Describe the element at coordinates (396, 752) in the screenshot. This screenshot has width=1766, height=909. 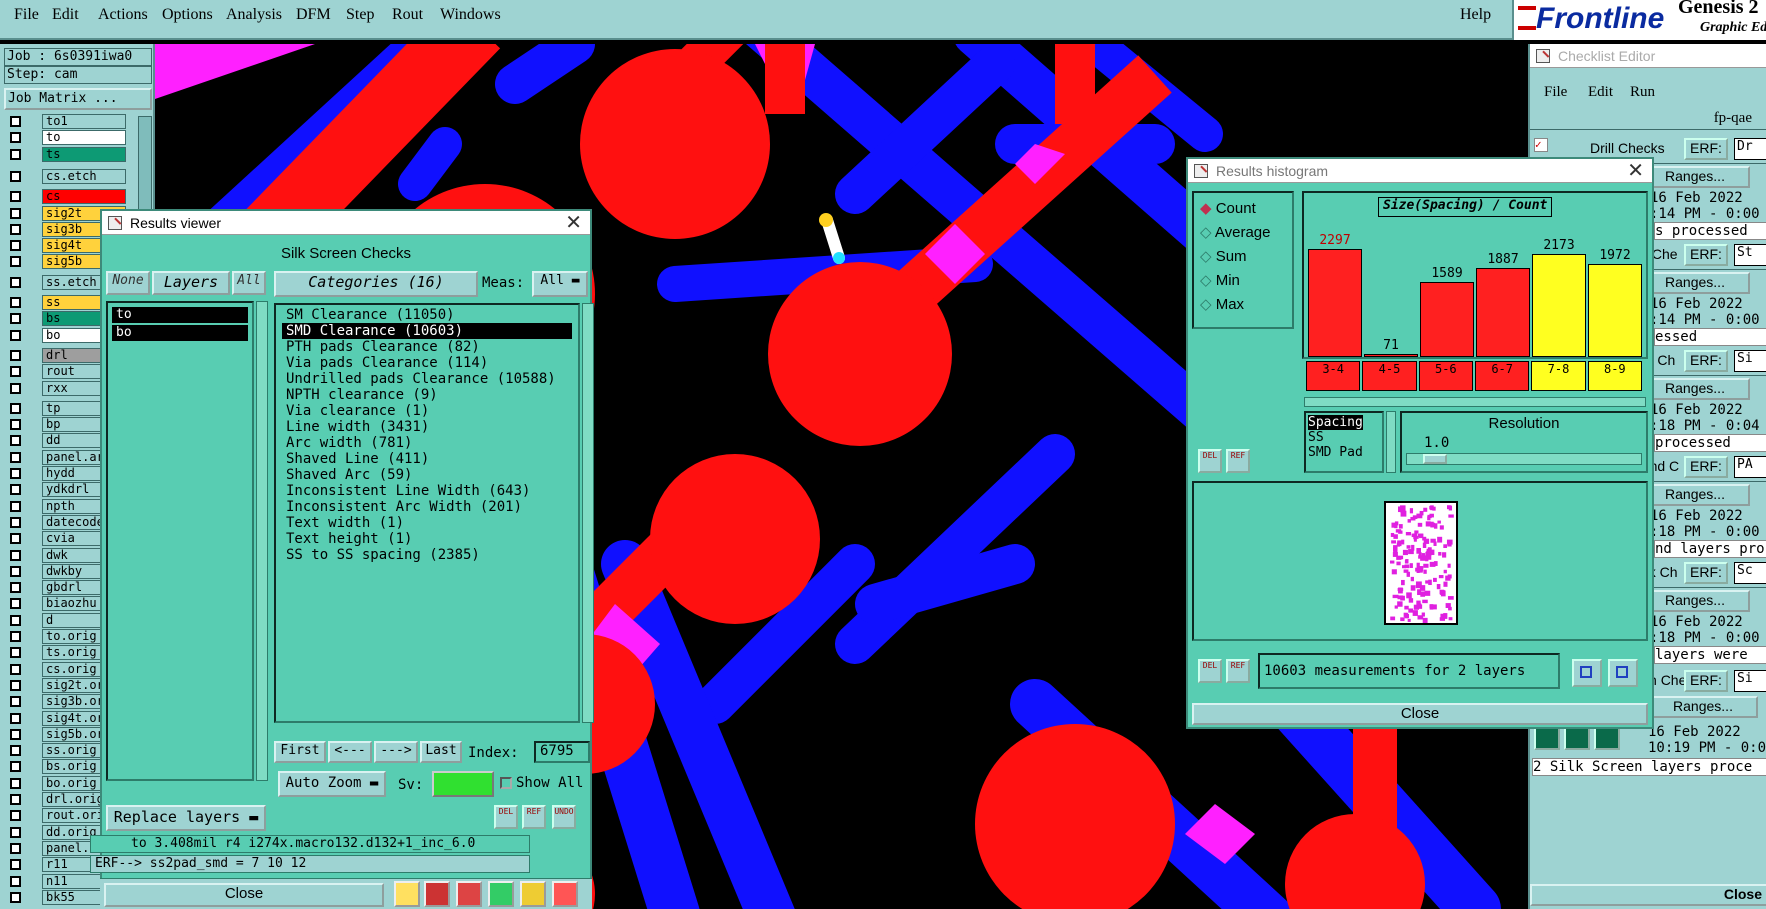
I see `next-button: --->` at that location.